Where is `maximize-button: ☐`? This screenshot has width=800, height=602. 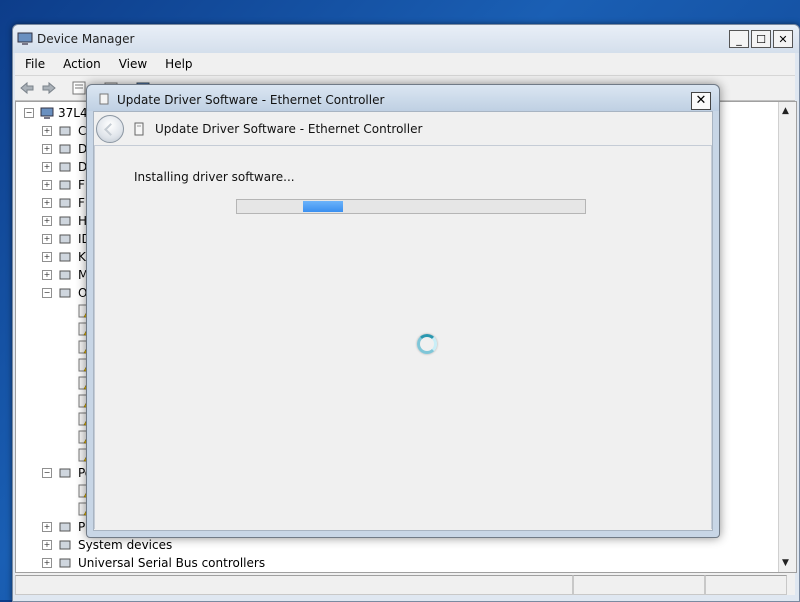
maximize-button: ☐ is located at coordinates (761, 39).